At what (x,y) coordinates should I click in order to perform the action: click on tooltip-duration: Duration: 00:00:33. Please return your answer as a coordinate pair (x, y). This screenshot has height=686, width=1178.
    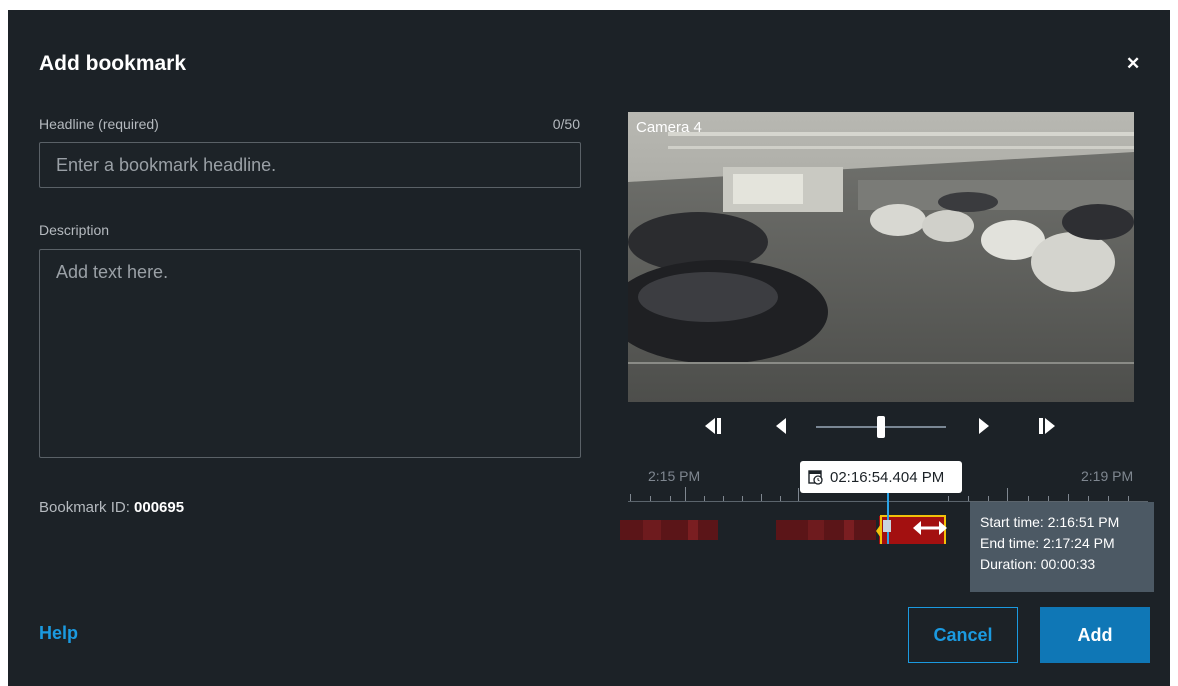
    Looking at the image, I should click on (1038, 564).